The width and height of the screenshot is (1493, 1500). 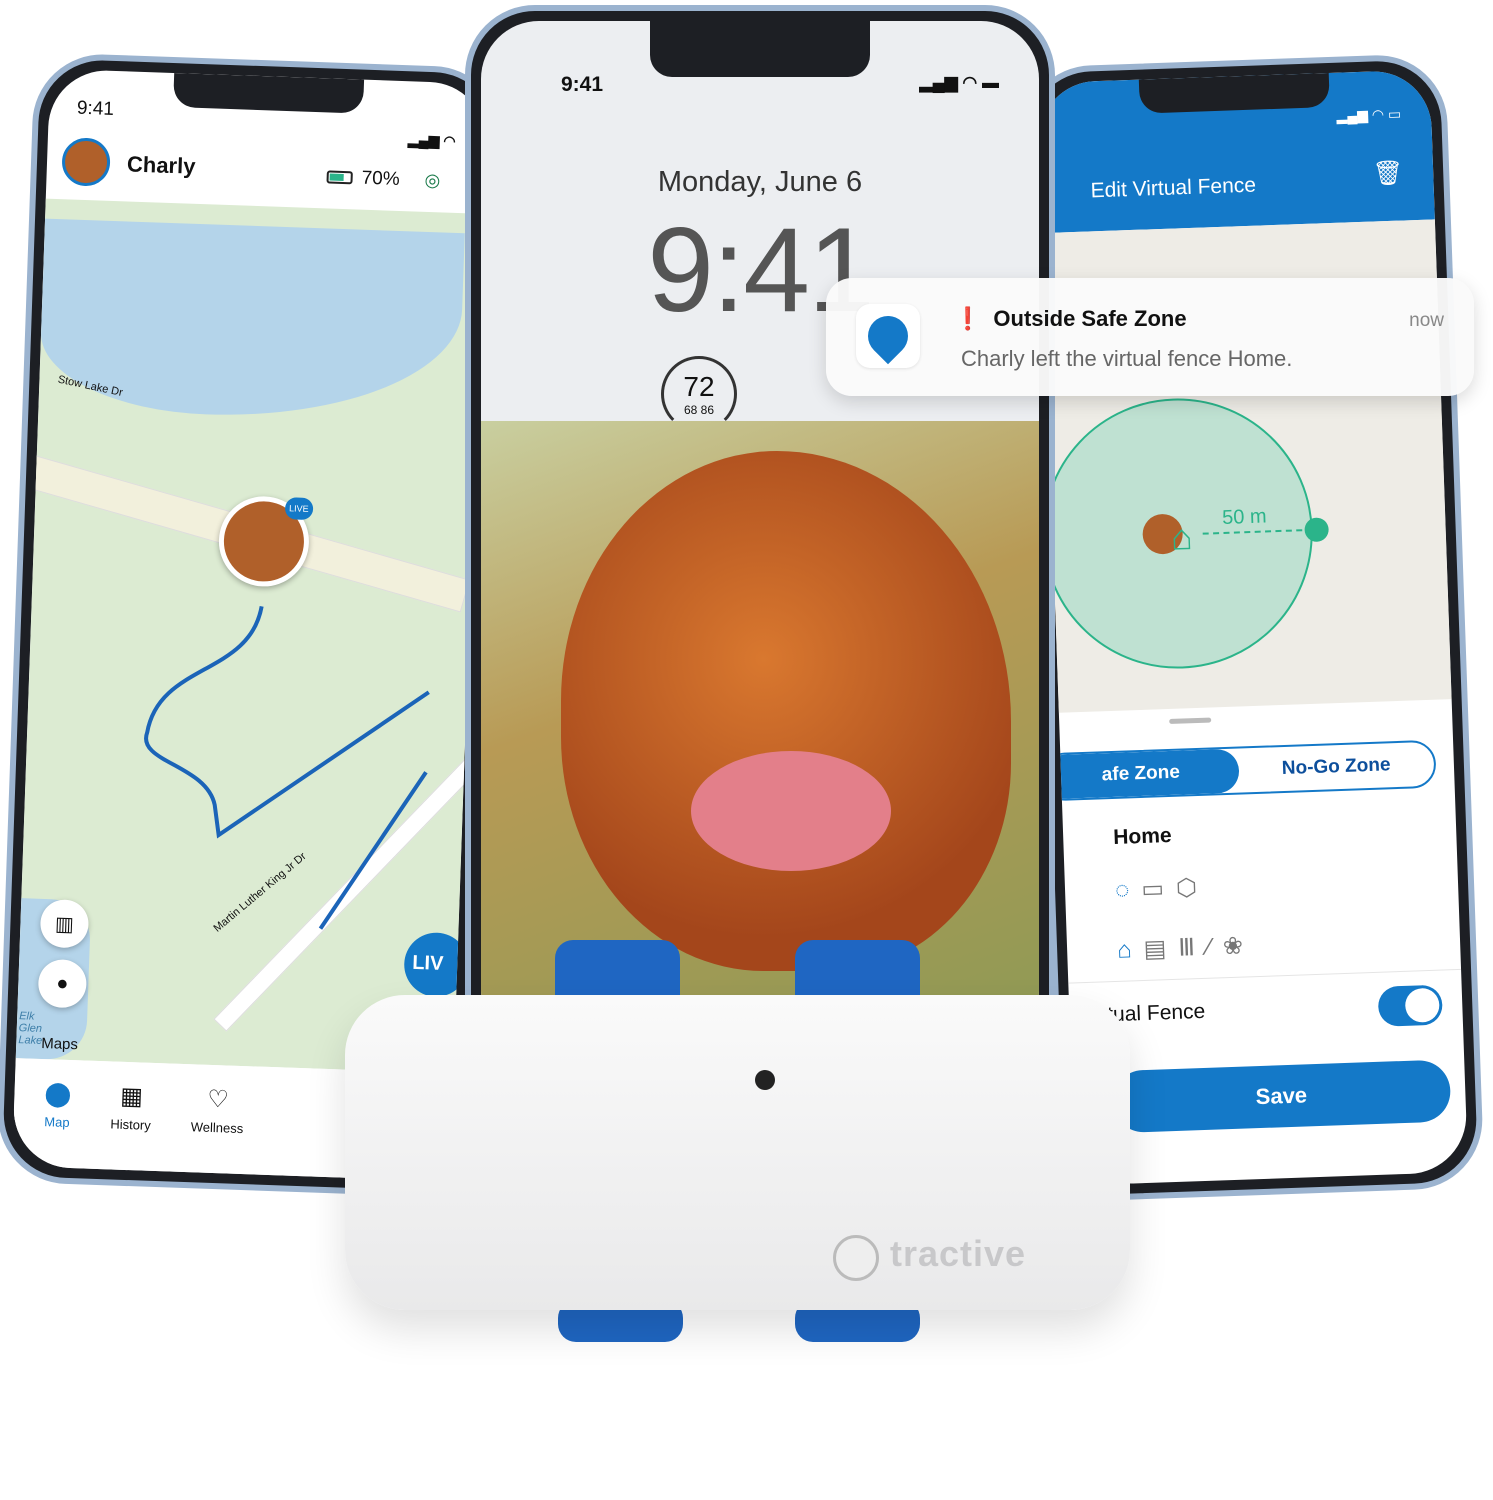 What do you see at coordinates (59, 1044) in the screenshot?
I see `map-attribution: Maps` at bounding box center [59, 1044].